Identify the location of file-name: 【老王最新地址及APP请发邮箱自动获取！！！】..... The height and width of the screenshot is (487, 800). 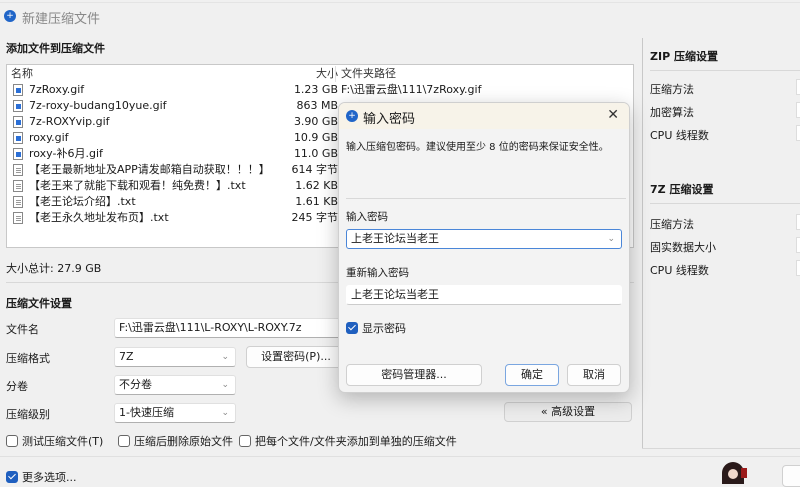
(149, 169).